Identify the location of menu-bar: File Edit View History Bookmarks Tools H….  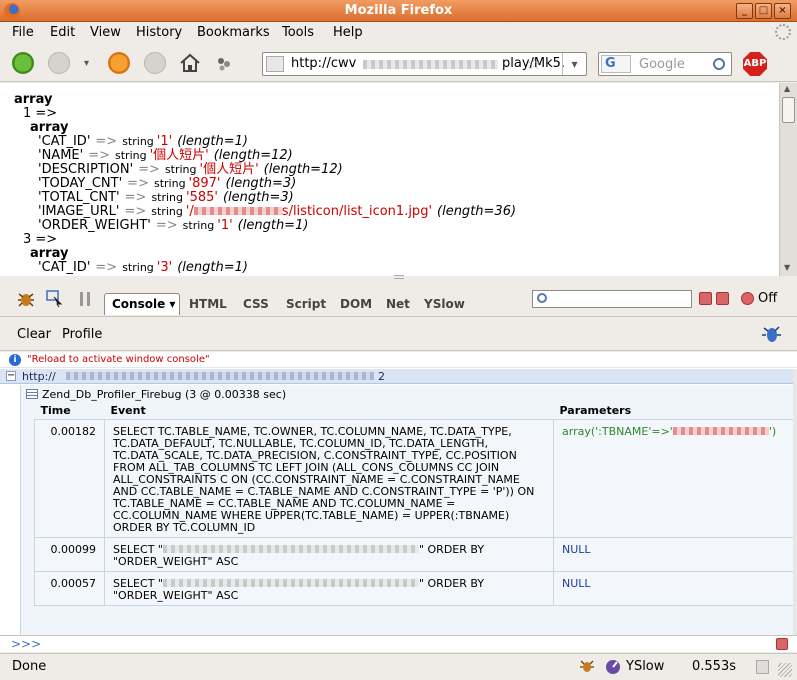
(398, 32).